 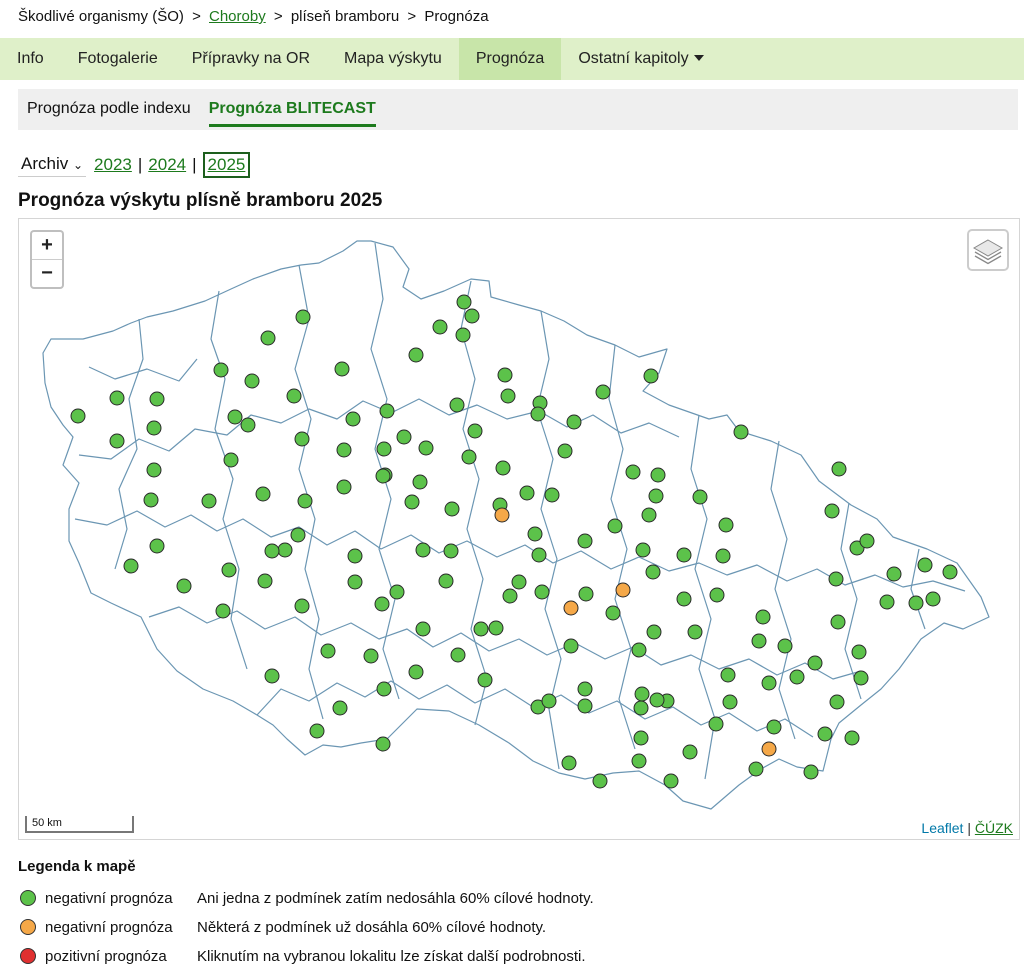 I want to click on tab-products: Přípravky na OR, so click(x=251, y=59).